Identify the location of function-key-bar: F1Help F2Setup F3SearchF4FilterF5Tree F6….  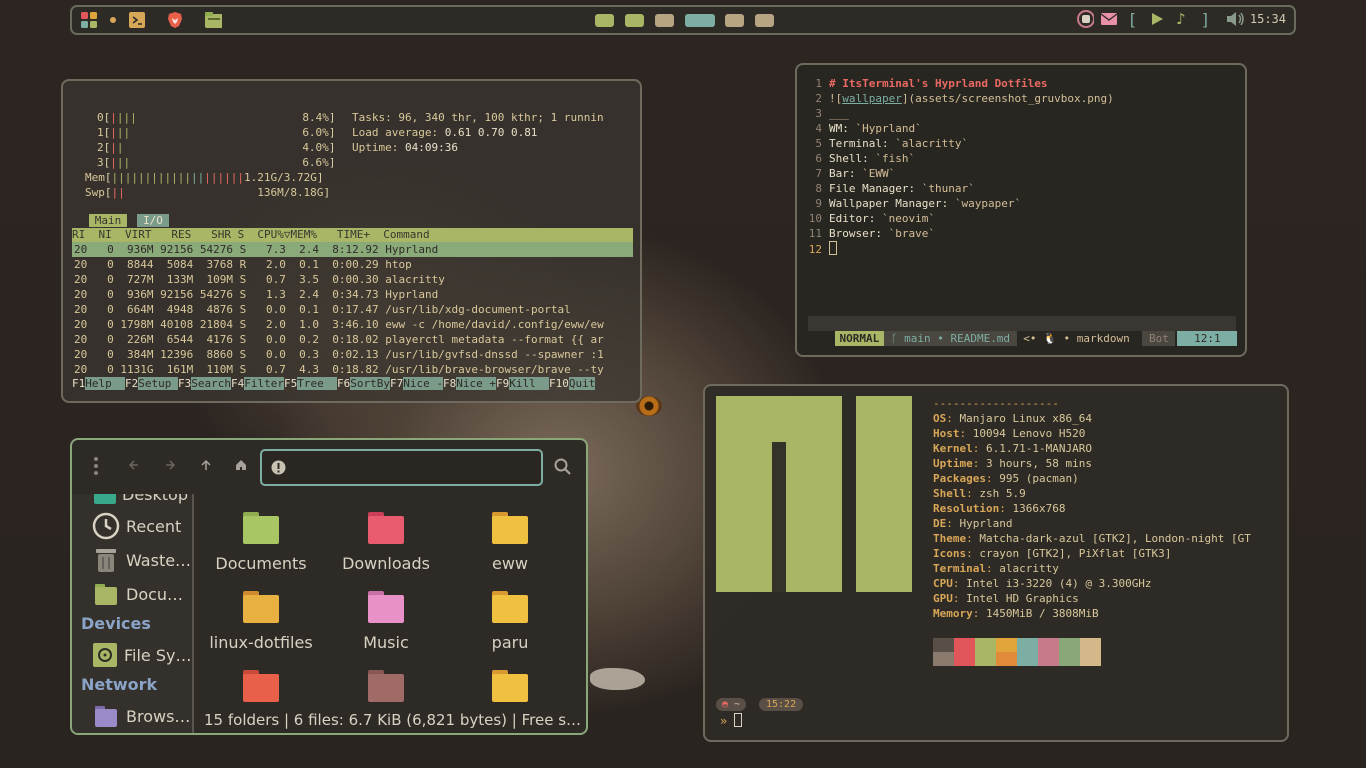
(352, 384).